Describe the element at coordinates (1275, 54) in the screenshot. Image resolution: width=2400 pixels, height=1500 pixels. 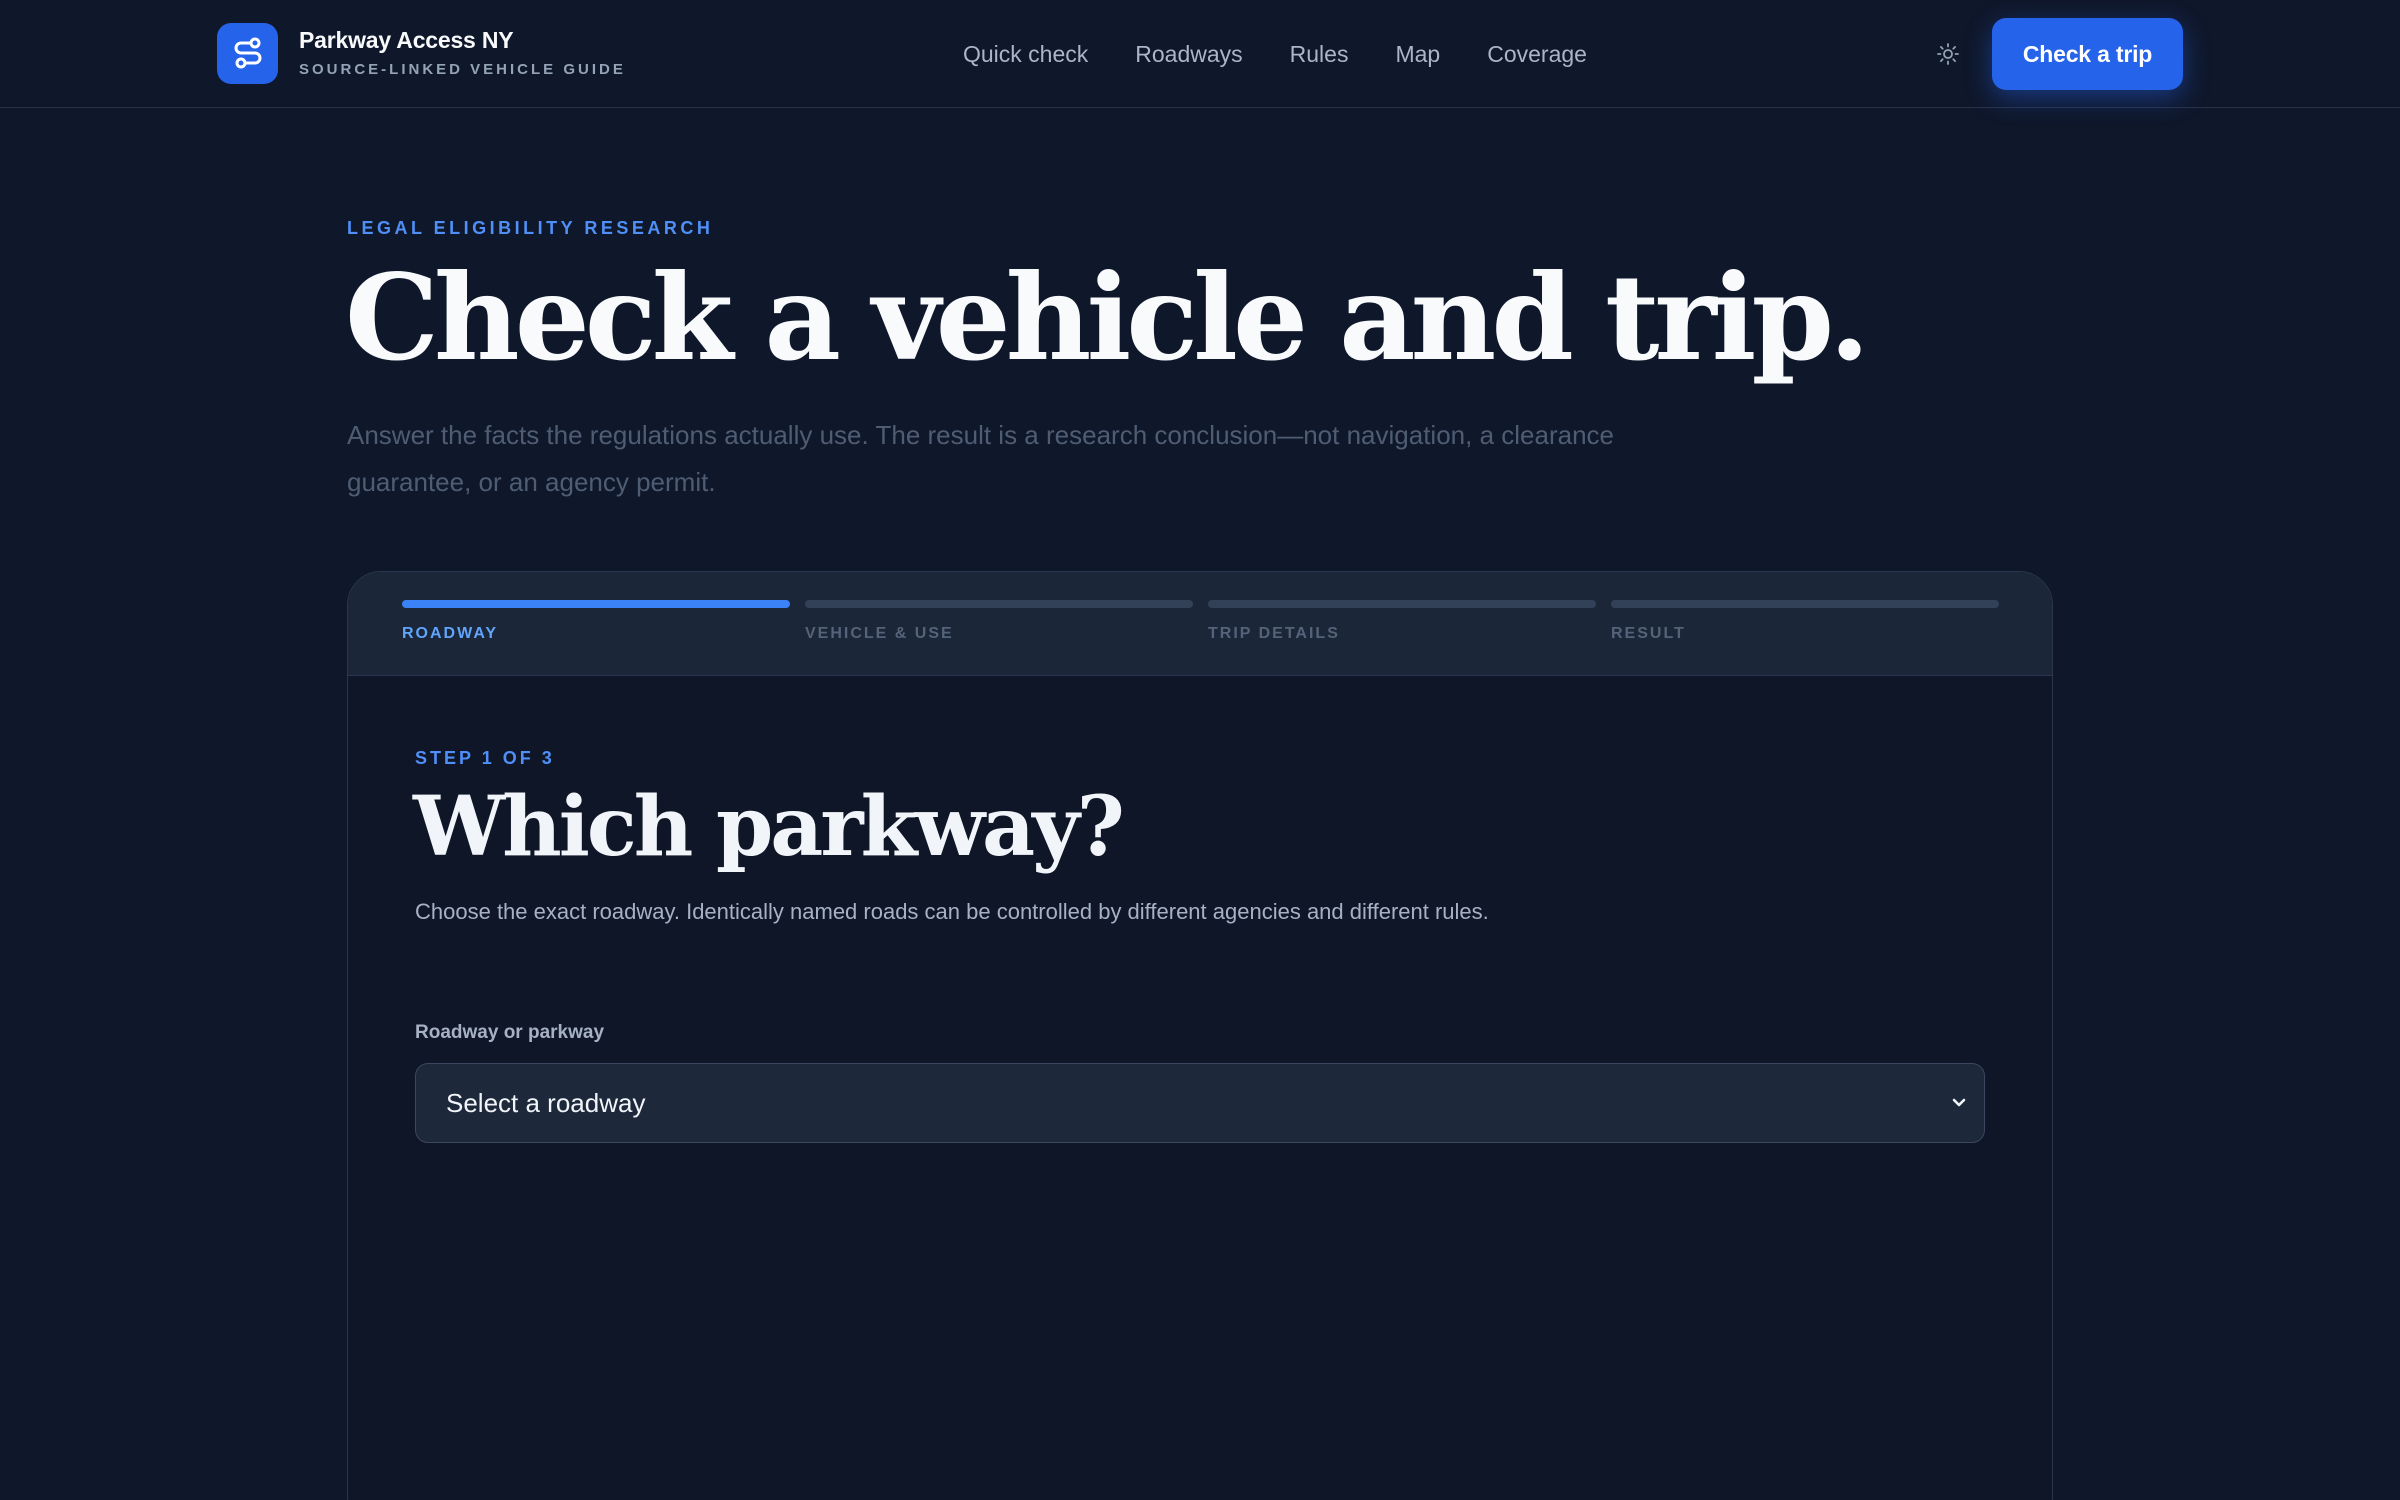
I see `main-nav: Quick check Roadways Rules Map Coverage` at that location.